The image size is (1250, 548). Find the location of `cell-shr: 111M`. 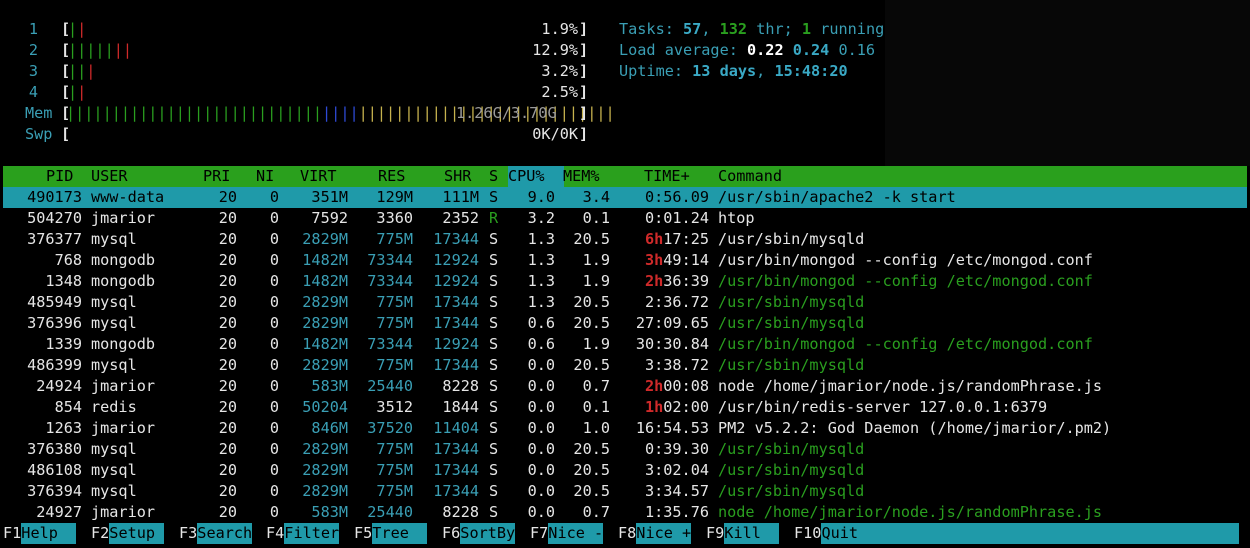

cell-shr: 111M is located at coordinates (460, 197).